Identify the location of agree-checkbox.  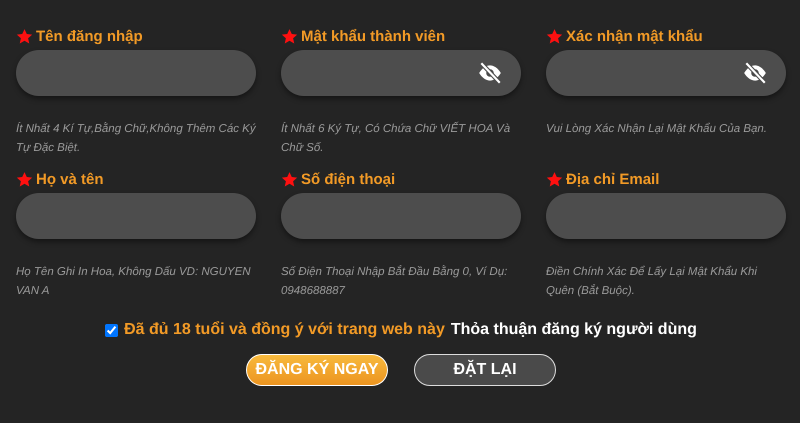
(111, 330).